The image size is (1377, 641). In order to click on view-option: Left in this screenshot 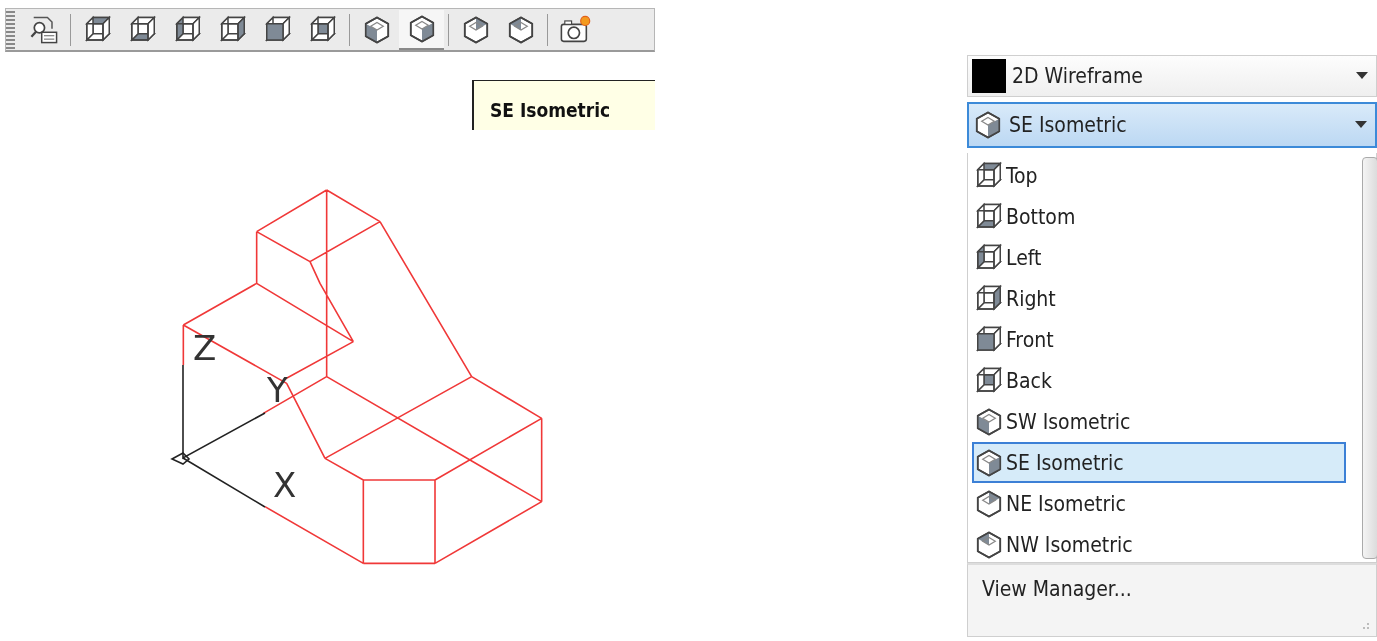, I will do `click(1165, 257)`.